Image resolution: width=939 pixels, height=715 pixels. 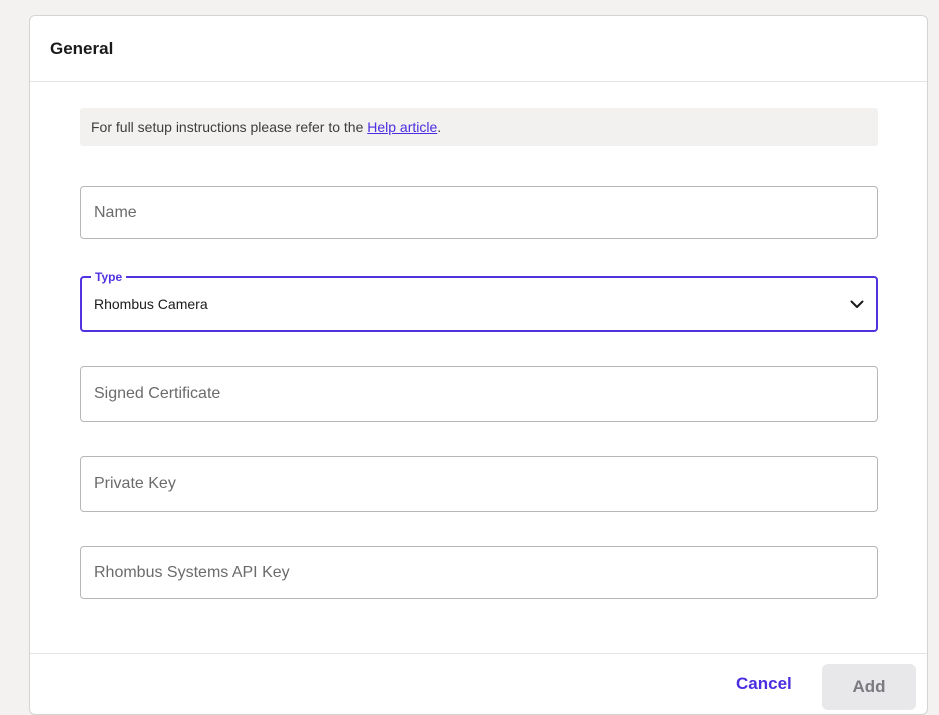 I want to click on private-key-input, so click(x=479, y=484).